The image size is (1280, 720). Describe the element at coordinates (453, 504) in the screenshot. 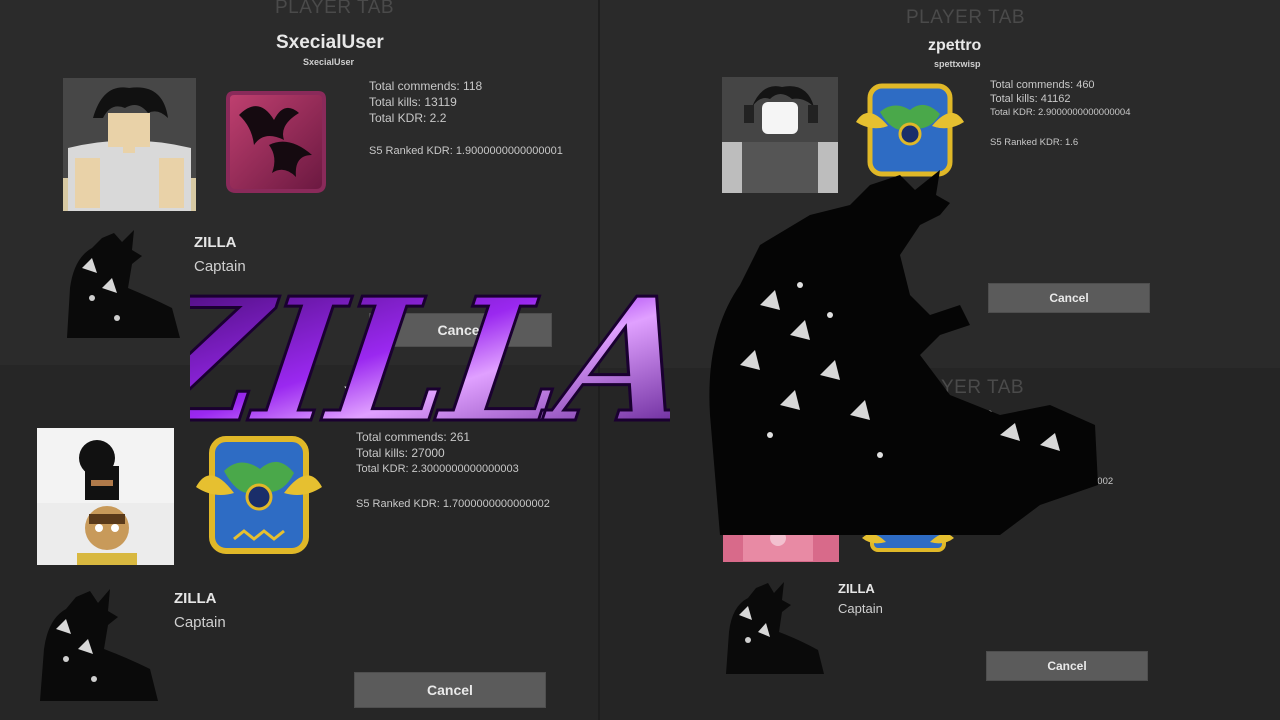

I see `ranked-kdr: S5 Ranked KDR: 1.7000000000000002` at that location.